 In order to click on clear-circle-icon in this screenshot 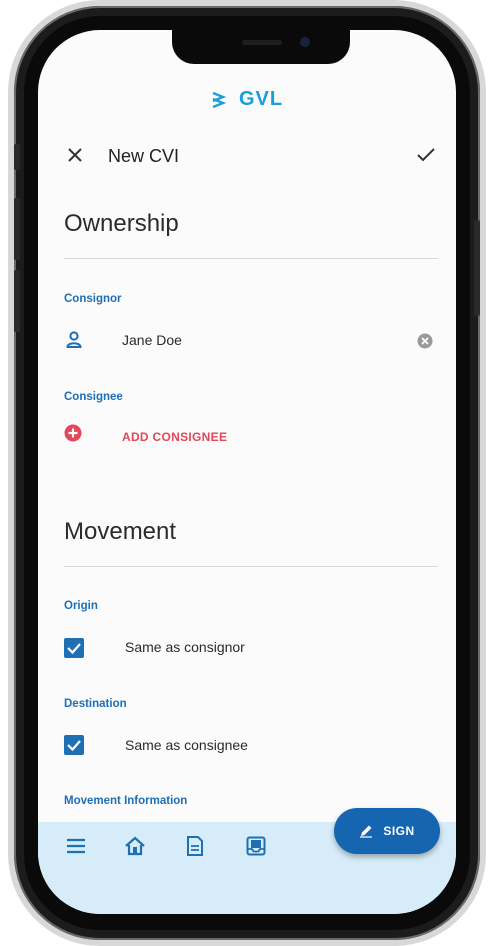, I will do `click(425, 341)`.